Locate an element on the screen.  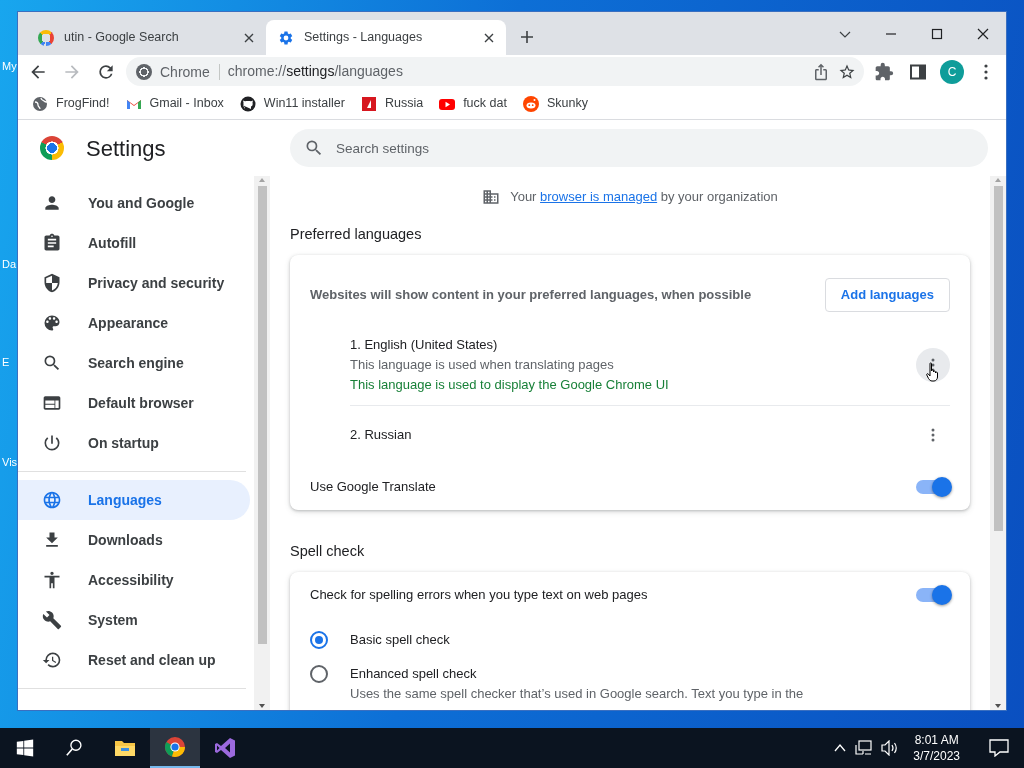
sidebar-item: Accessibility is located at coordinates (134, 580).